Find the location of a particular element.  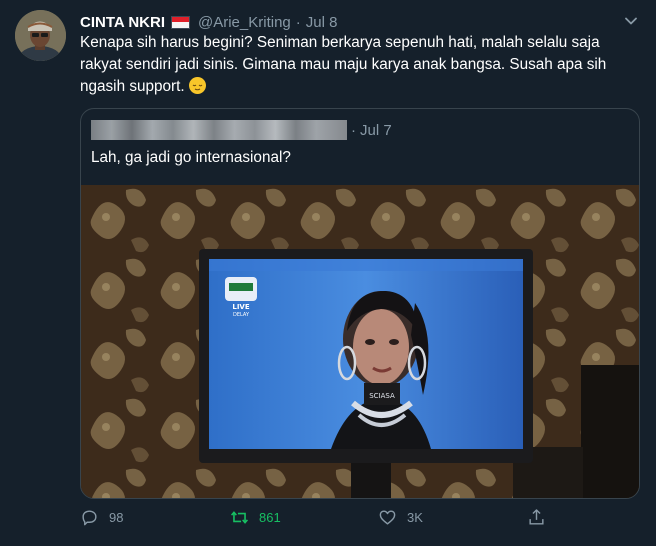

blurred-username is located at coordinates (219, 130).